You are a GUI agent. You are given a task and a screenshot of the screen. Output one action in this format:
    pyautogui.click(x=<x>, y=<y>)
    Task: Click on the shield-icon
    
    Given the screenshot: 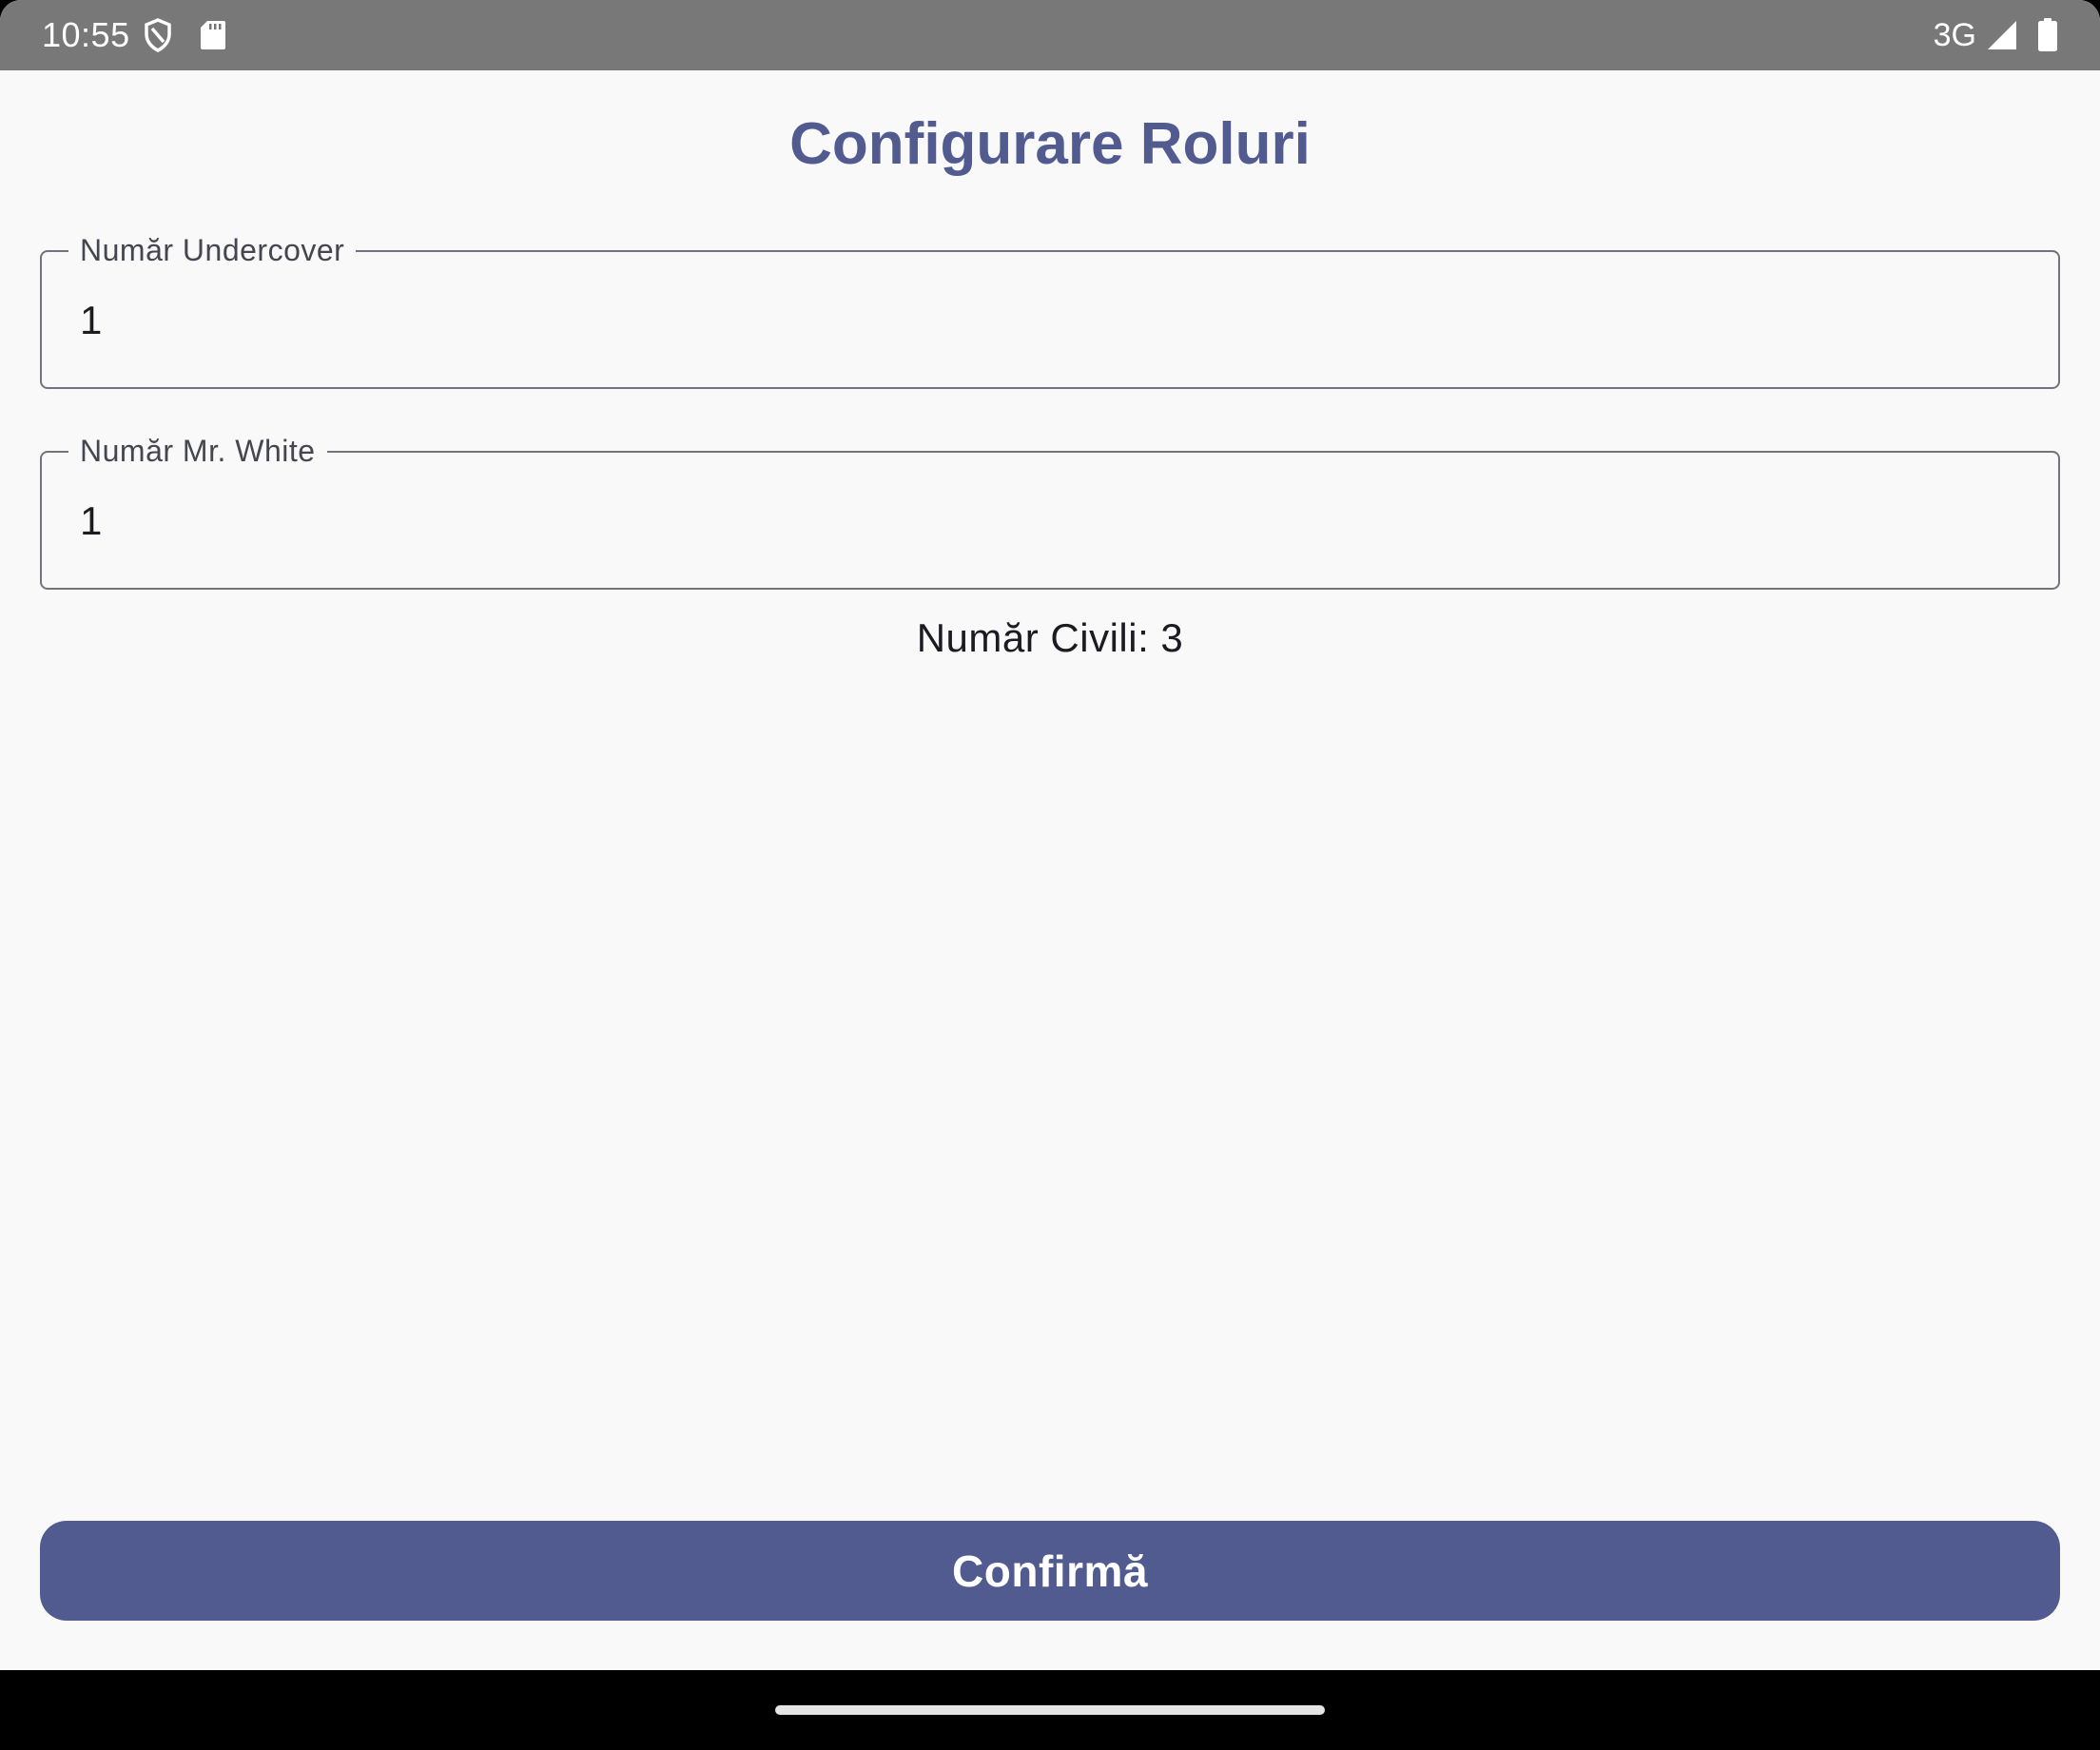 What is the action you would take?
    pyautogui.click(x=158, y=35)
    